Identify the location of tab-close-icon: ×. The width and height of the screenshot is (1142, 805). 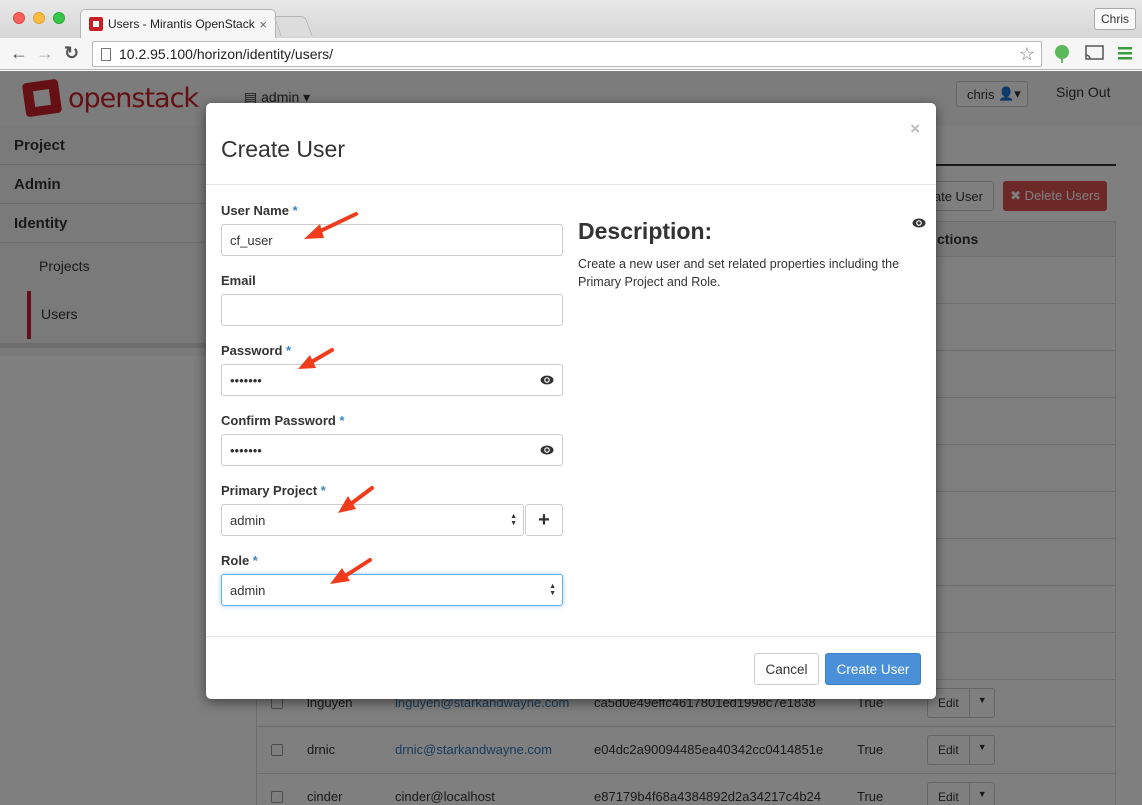
(263, 24).